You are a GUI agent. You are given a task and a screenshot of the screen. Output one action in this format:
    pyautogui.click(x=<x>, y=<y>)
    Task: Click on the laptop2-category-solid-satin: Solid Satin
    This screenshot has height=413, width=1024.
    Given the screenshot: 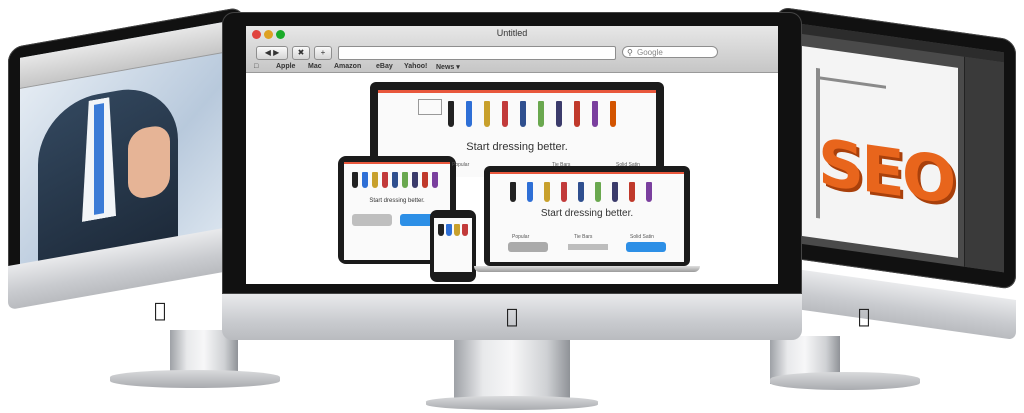 What is the action you would take?
    pyautogui.click(x=642, y=237)
    